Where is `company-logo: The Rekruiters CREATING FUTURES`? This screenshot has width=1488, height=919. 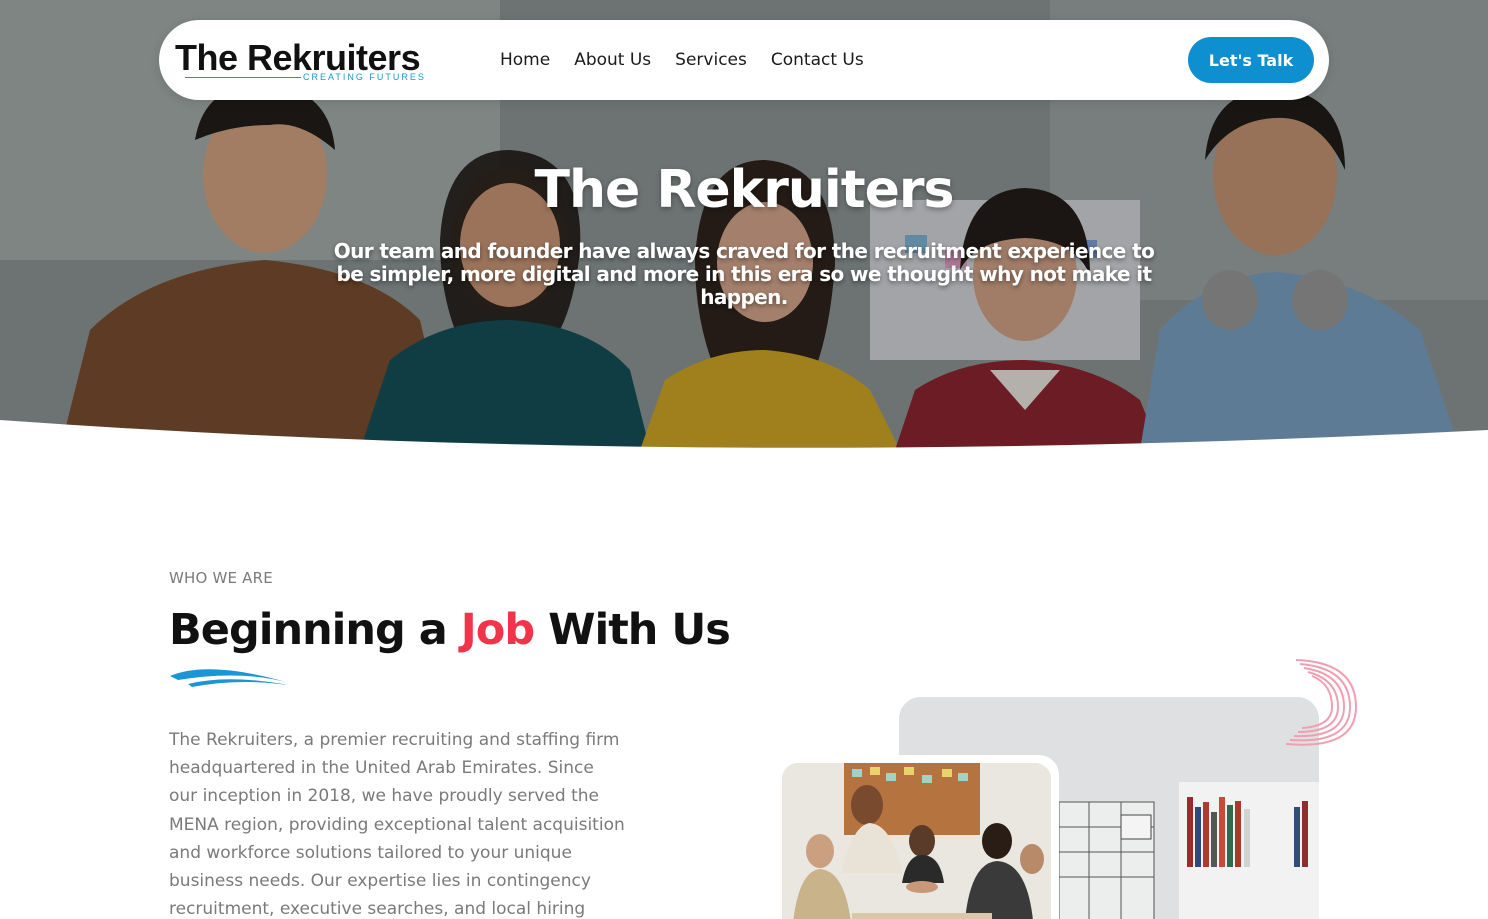 company-logo: The Rekruiters CREATING FUTURES is located at coordinates (308, 62).